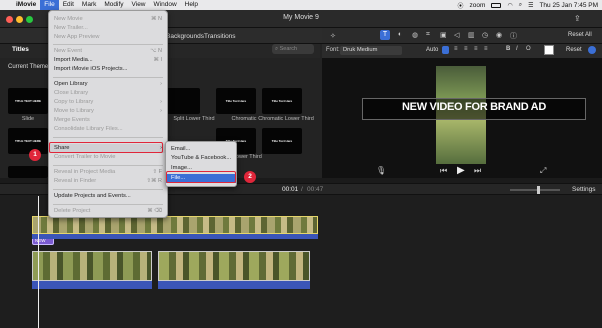 This screenshot has width=602, height=328. I want to click on screen-record-icon: ⦿, so click(461, 5).